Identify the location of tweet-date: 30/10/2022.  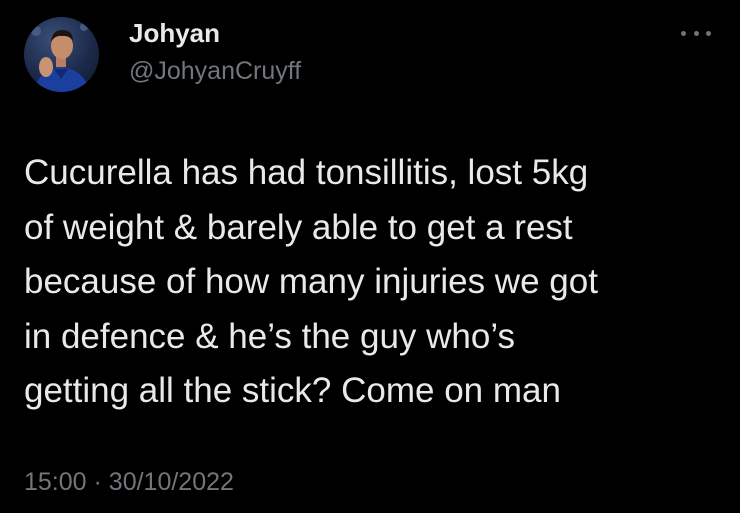
(171, 482).